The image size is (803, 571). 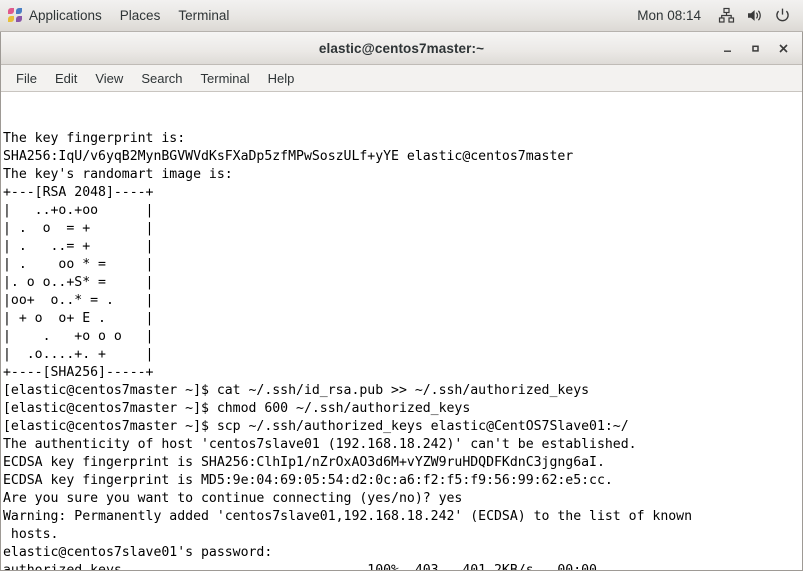 I want to click on panel-menu-terminal: Terminal, so click(x=203, y=15).